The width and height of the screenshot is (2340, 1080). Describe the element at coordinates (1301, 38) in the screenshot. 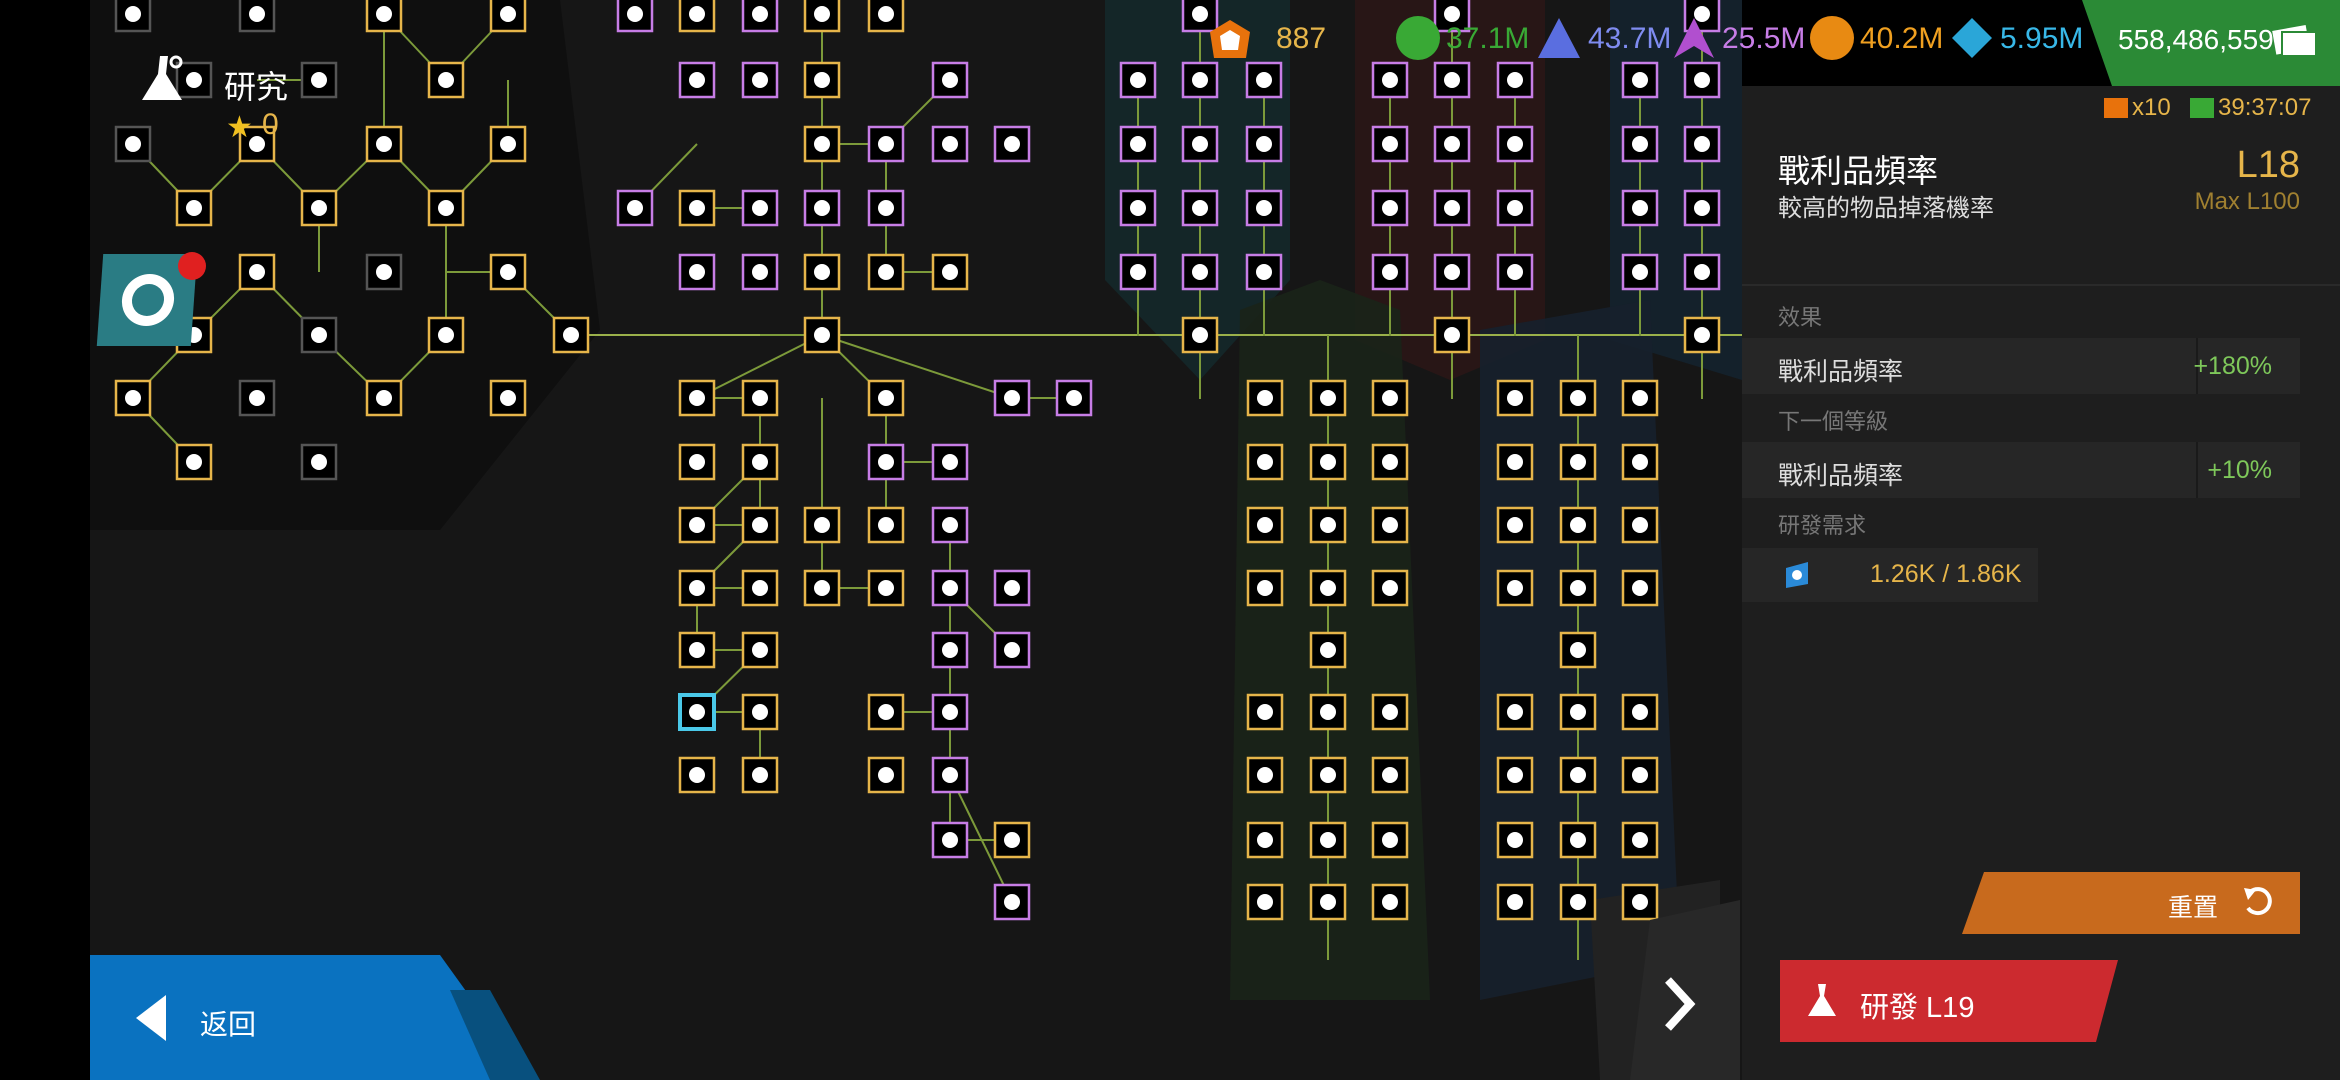

I see `gem-count: 887` at that location.